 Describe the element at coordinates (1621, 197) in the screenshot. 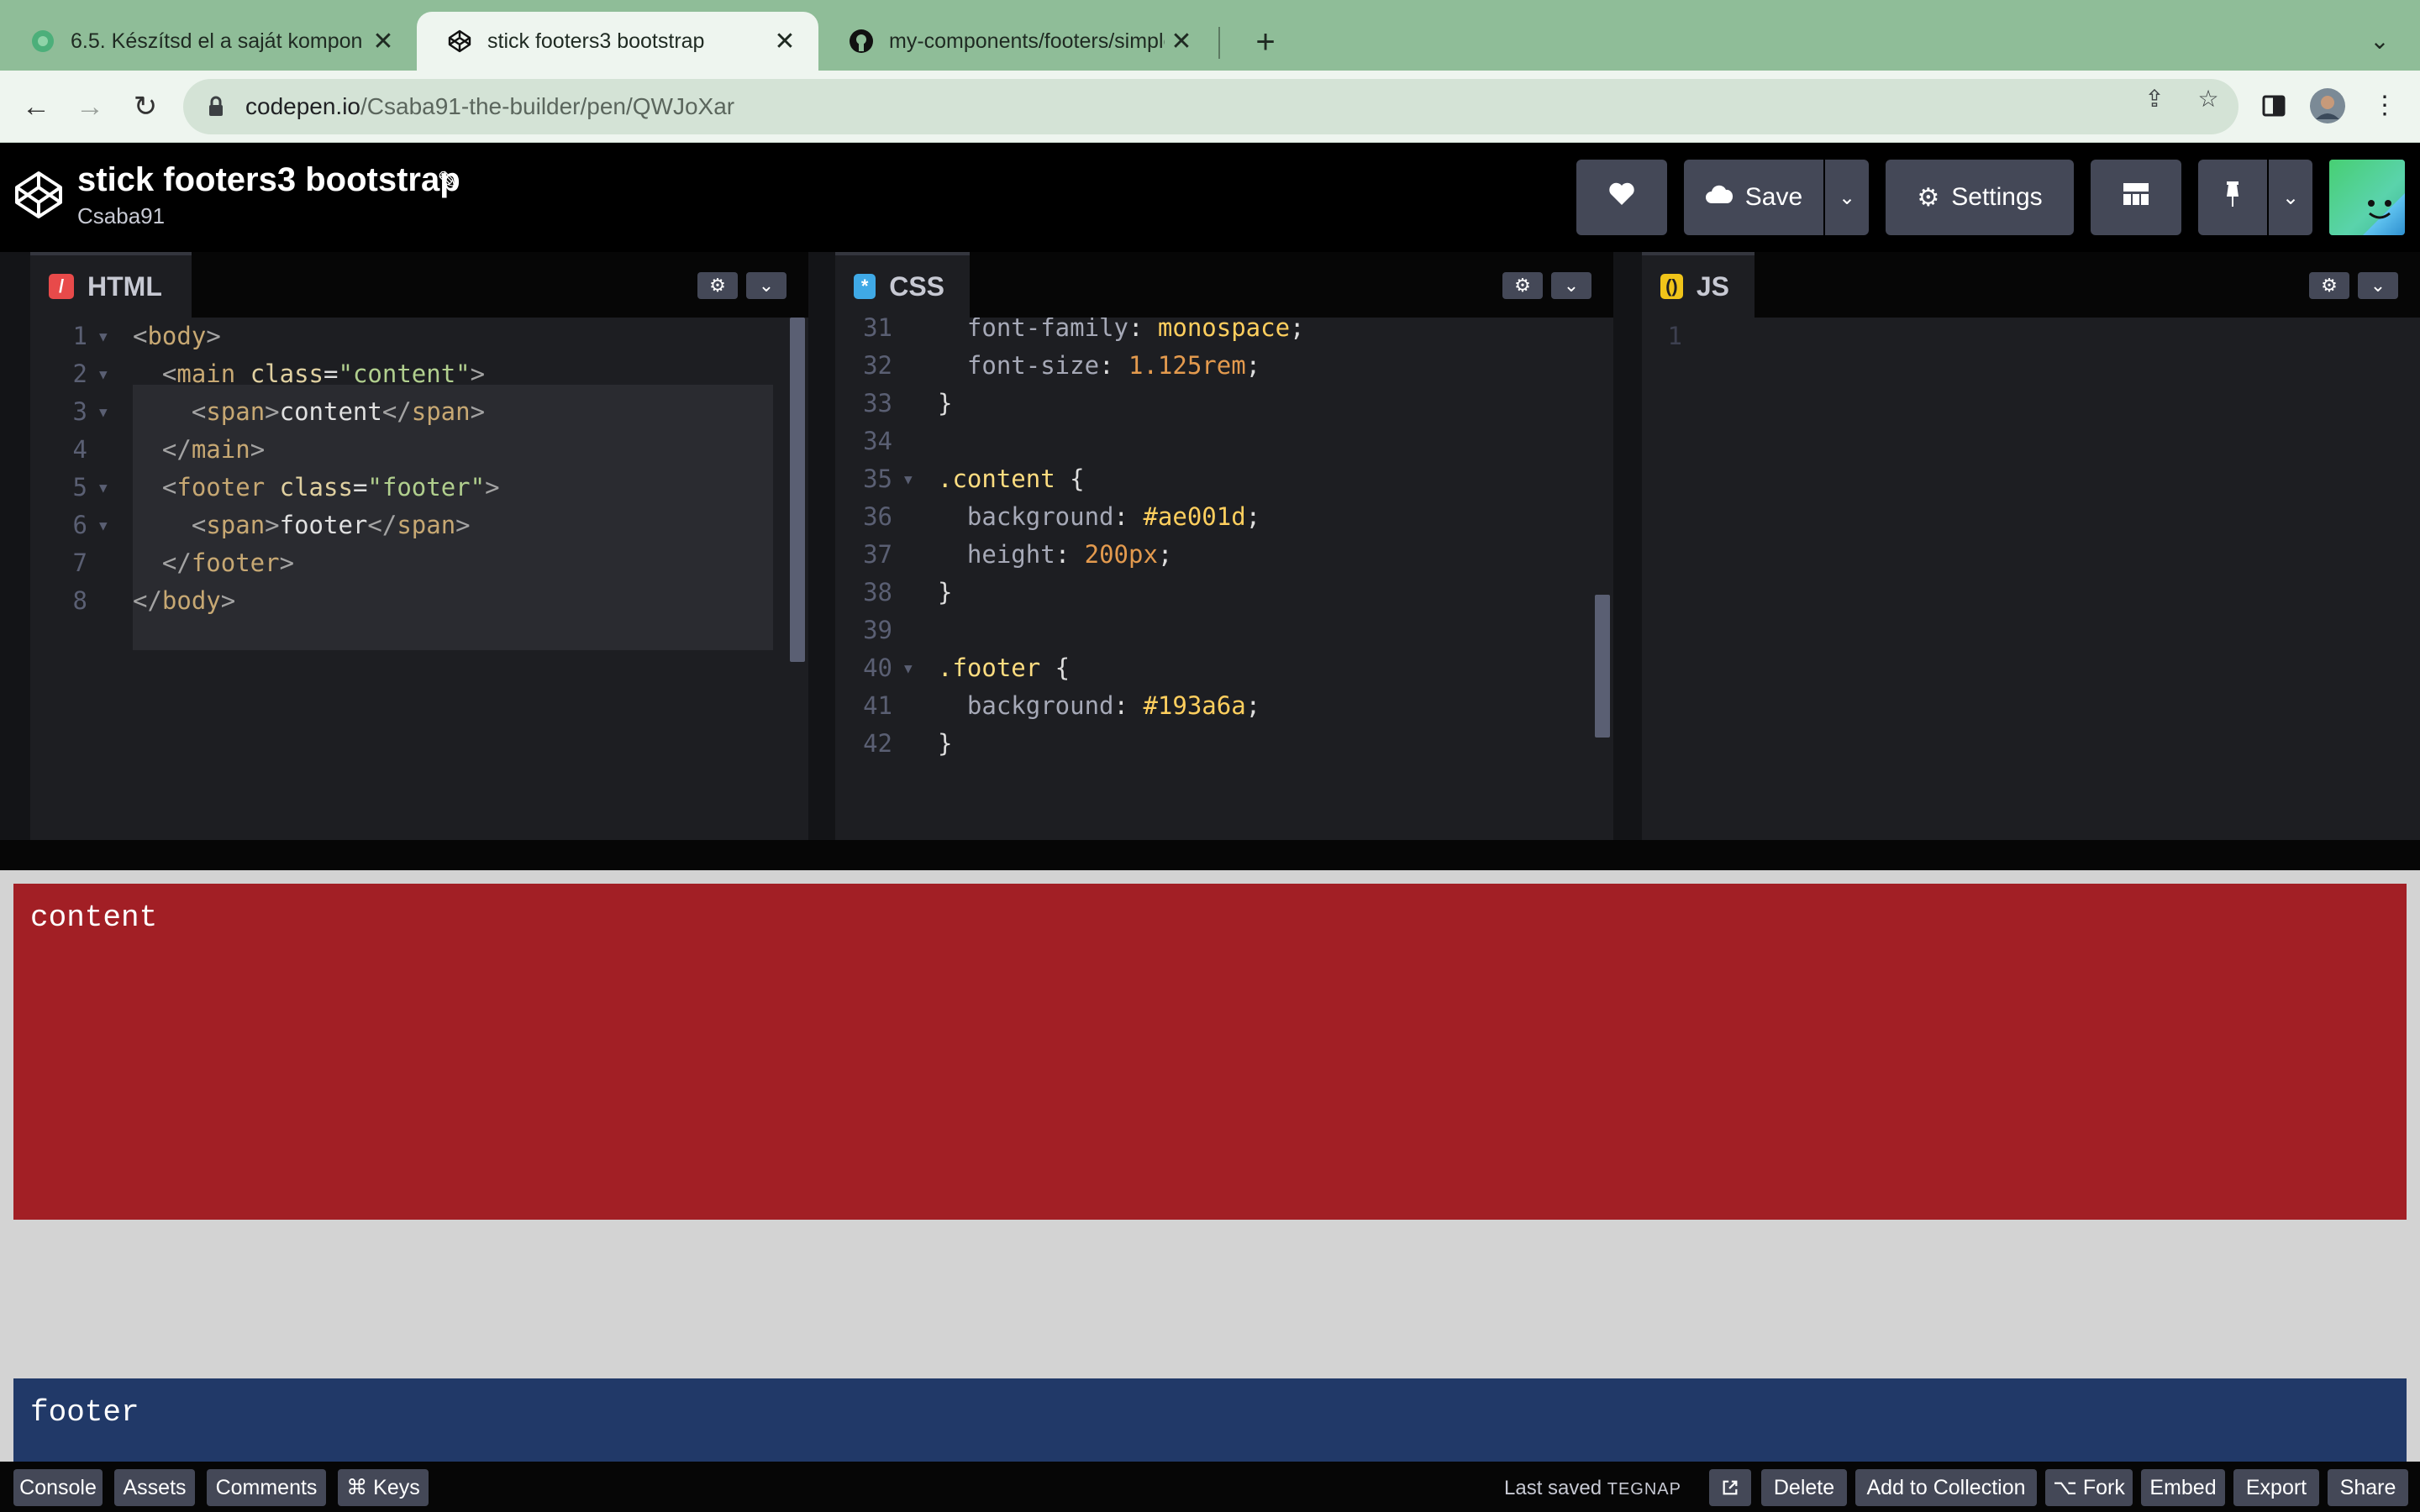

I see `heart-button` at that location.